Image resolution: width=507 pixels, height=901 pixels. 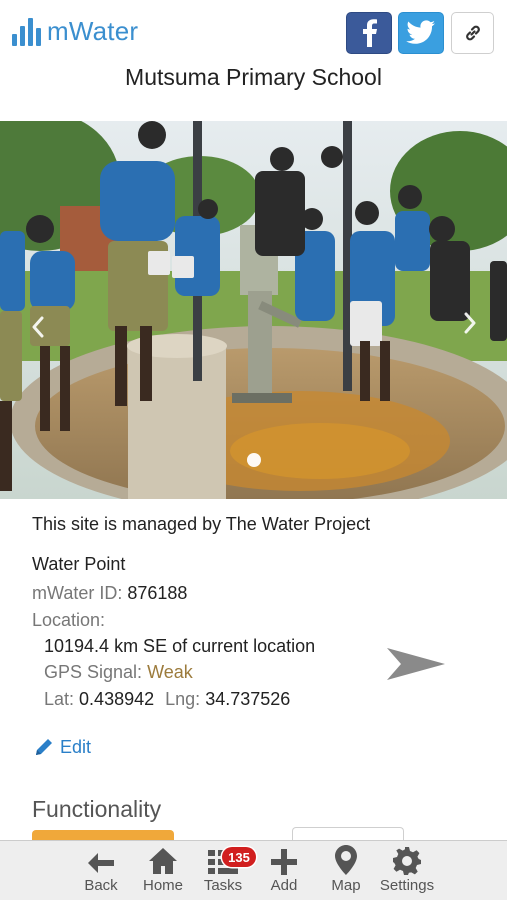 What do you see at coordinates (101, 863) in the screenshot?
I see `back-arrow-icon` at bounding box center [101, 863].